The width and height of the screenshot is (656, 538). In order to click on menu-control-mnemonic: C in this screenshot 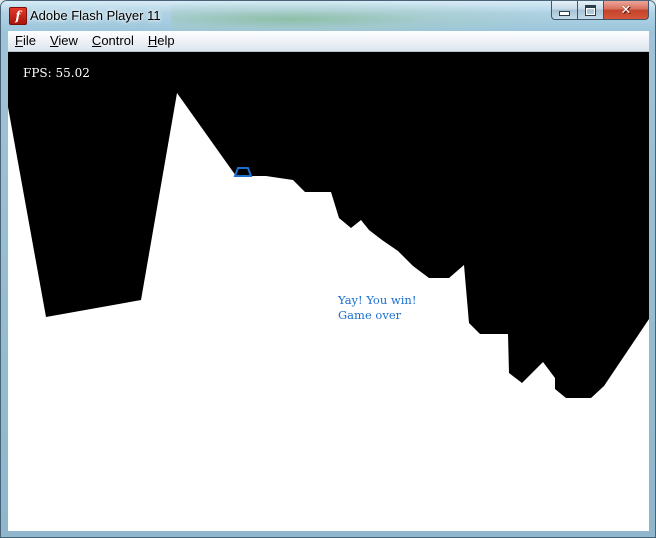, I will do `click(96, 40)`.